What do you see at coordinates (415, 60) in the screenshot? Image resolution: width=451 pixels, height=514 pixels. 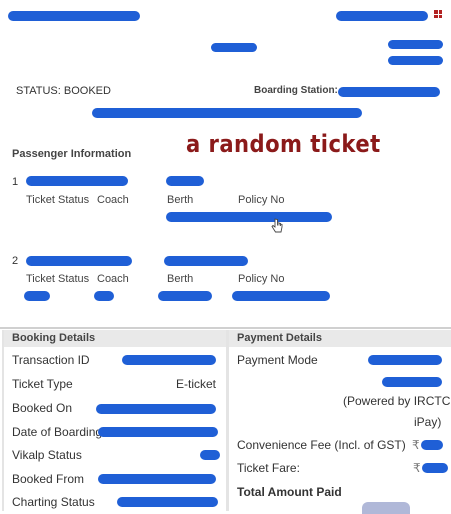 I see `redacted-arrival` at bounding box center [415, 60].